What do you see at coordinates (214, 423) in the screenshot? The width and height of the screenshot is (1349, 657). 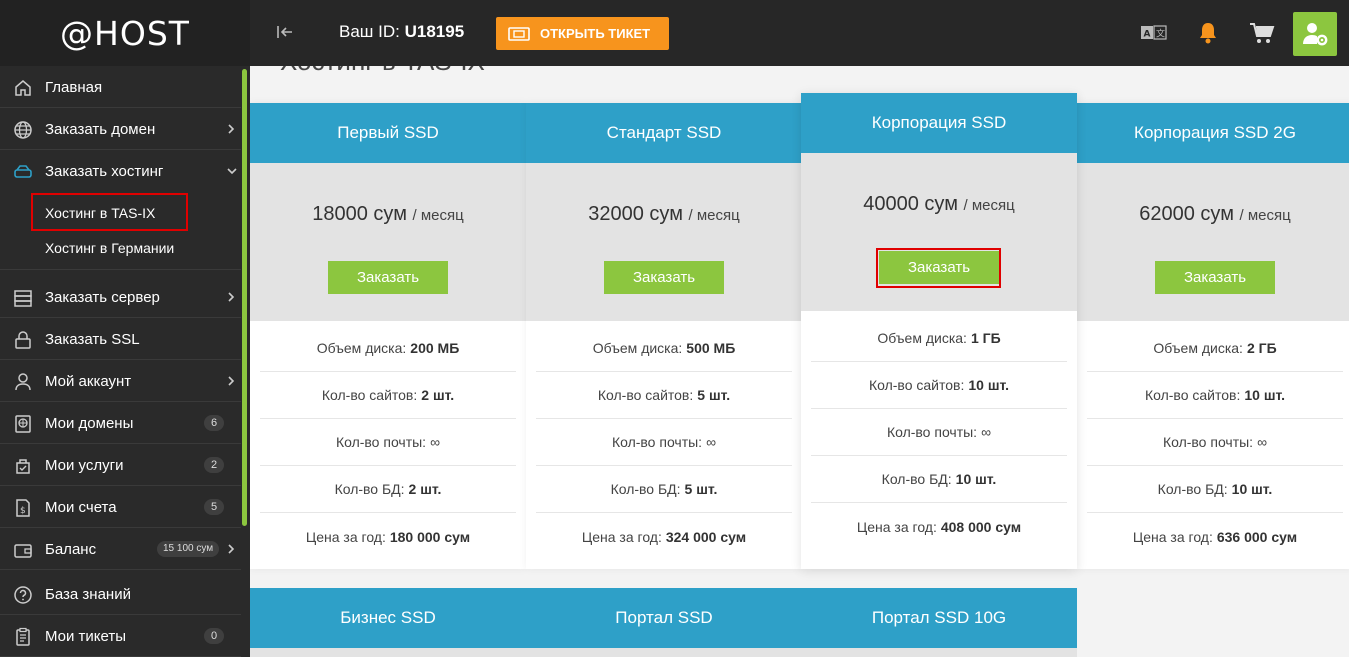 I see `count-badge: 6` at bounding box center [214, 423].